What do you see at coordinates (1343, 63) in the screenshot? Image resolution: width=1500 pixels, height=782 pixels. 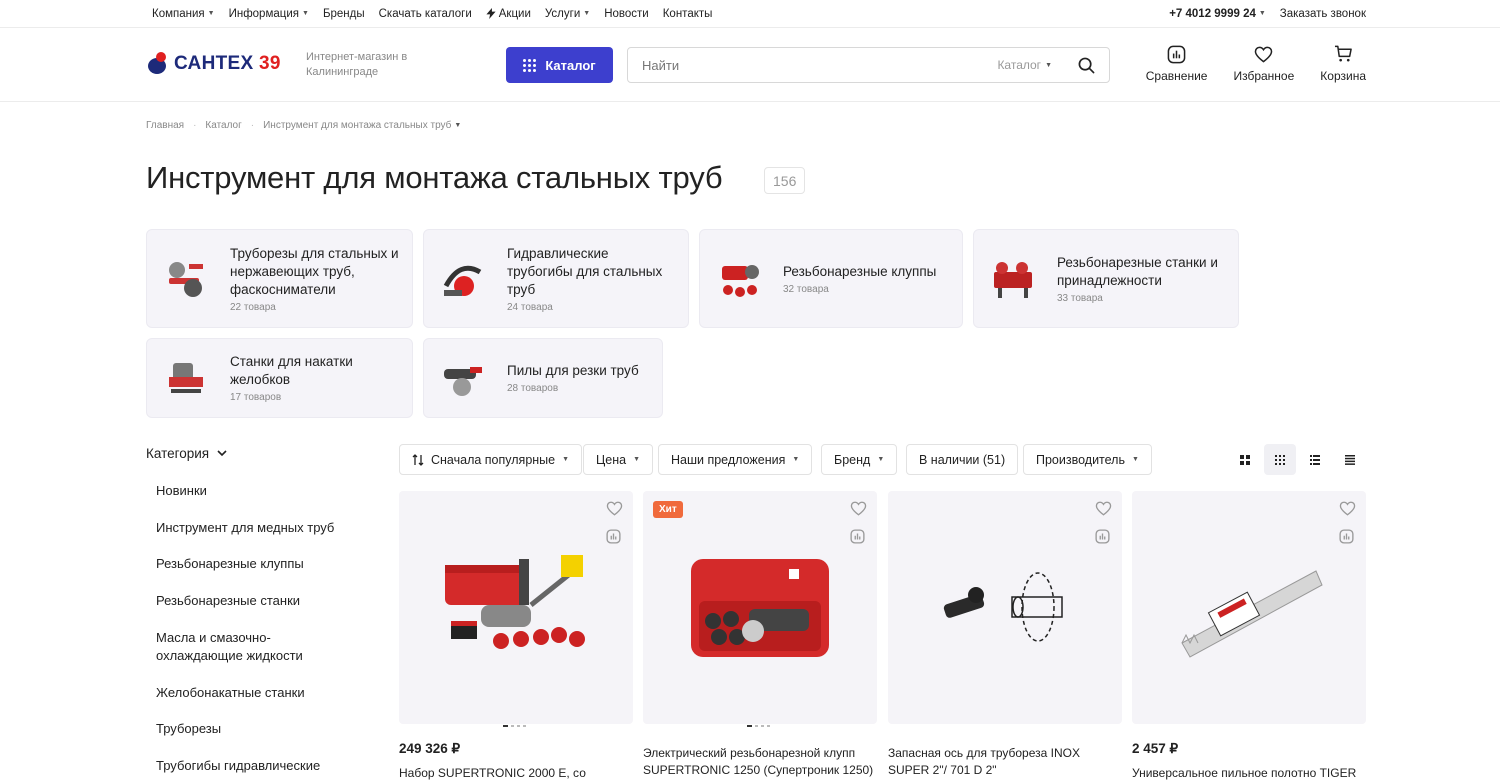 I see `cart-link: Корзина` at bounding box center [1343, 63].